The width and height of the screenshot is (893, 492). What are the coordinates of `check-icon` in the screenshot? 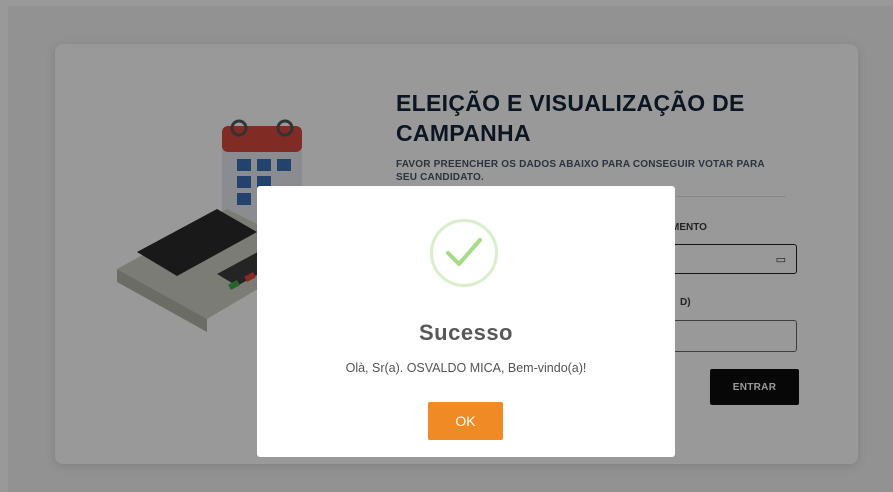 It's located at (464, 252).